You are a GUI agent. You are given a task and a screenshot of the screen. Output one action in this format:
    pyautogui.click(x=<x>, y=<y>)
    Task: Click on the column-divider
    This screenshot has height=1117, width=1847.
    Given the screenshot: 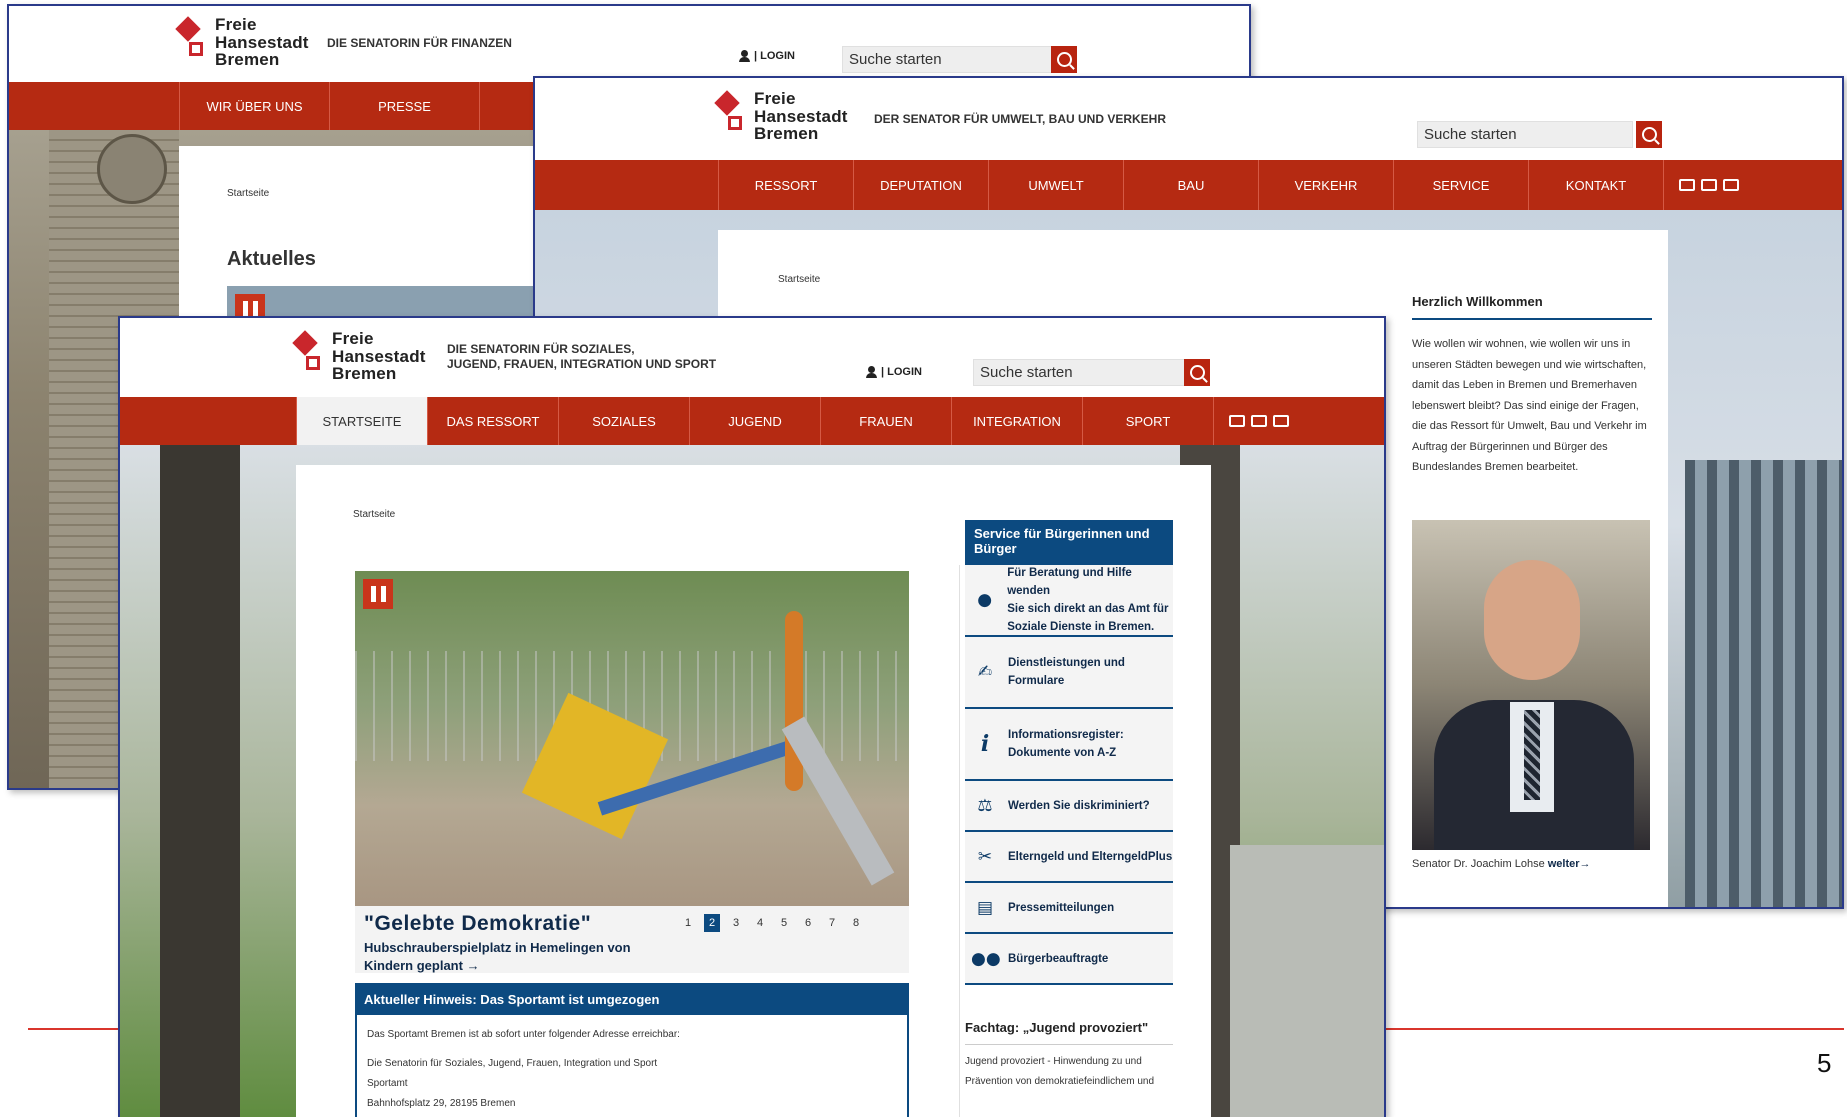 What is the action you would take?
    pyautogui.click(x=959, y=841)
    